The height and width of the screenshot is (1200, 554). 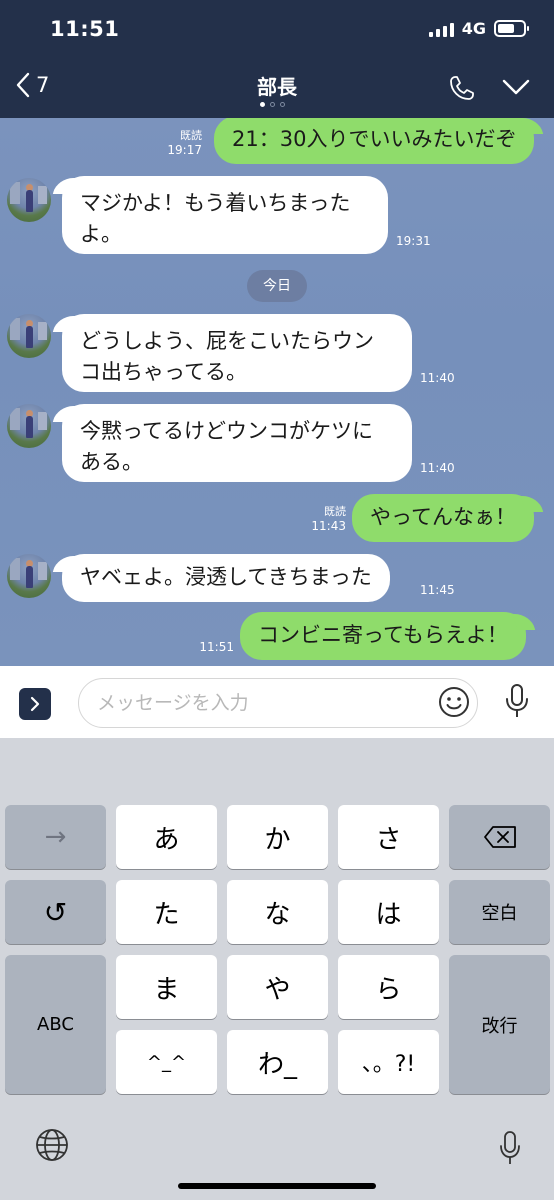 I want to click on message-text-line: どうしよう、屁をこいたらウン, so click(x=227, y=341).